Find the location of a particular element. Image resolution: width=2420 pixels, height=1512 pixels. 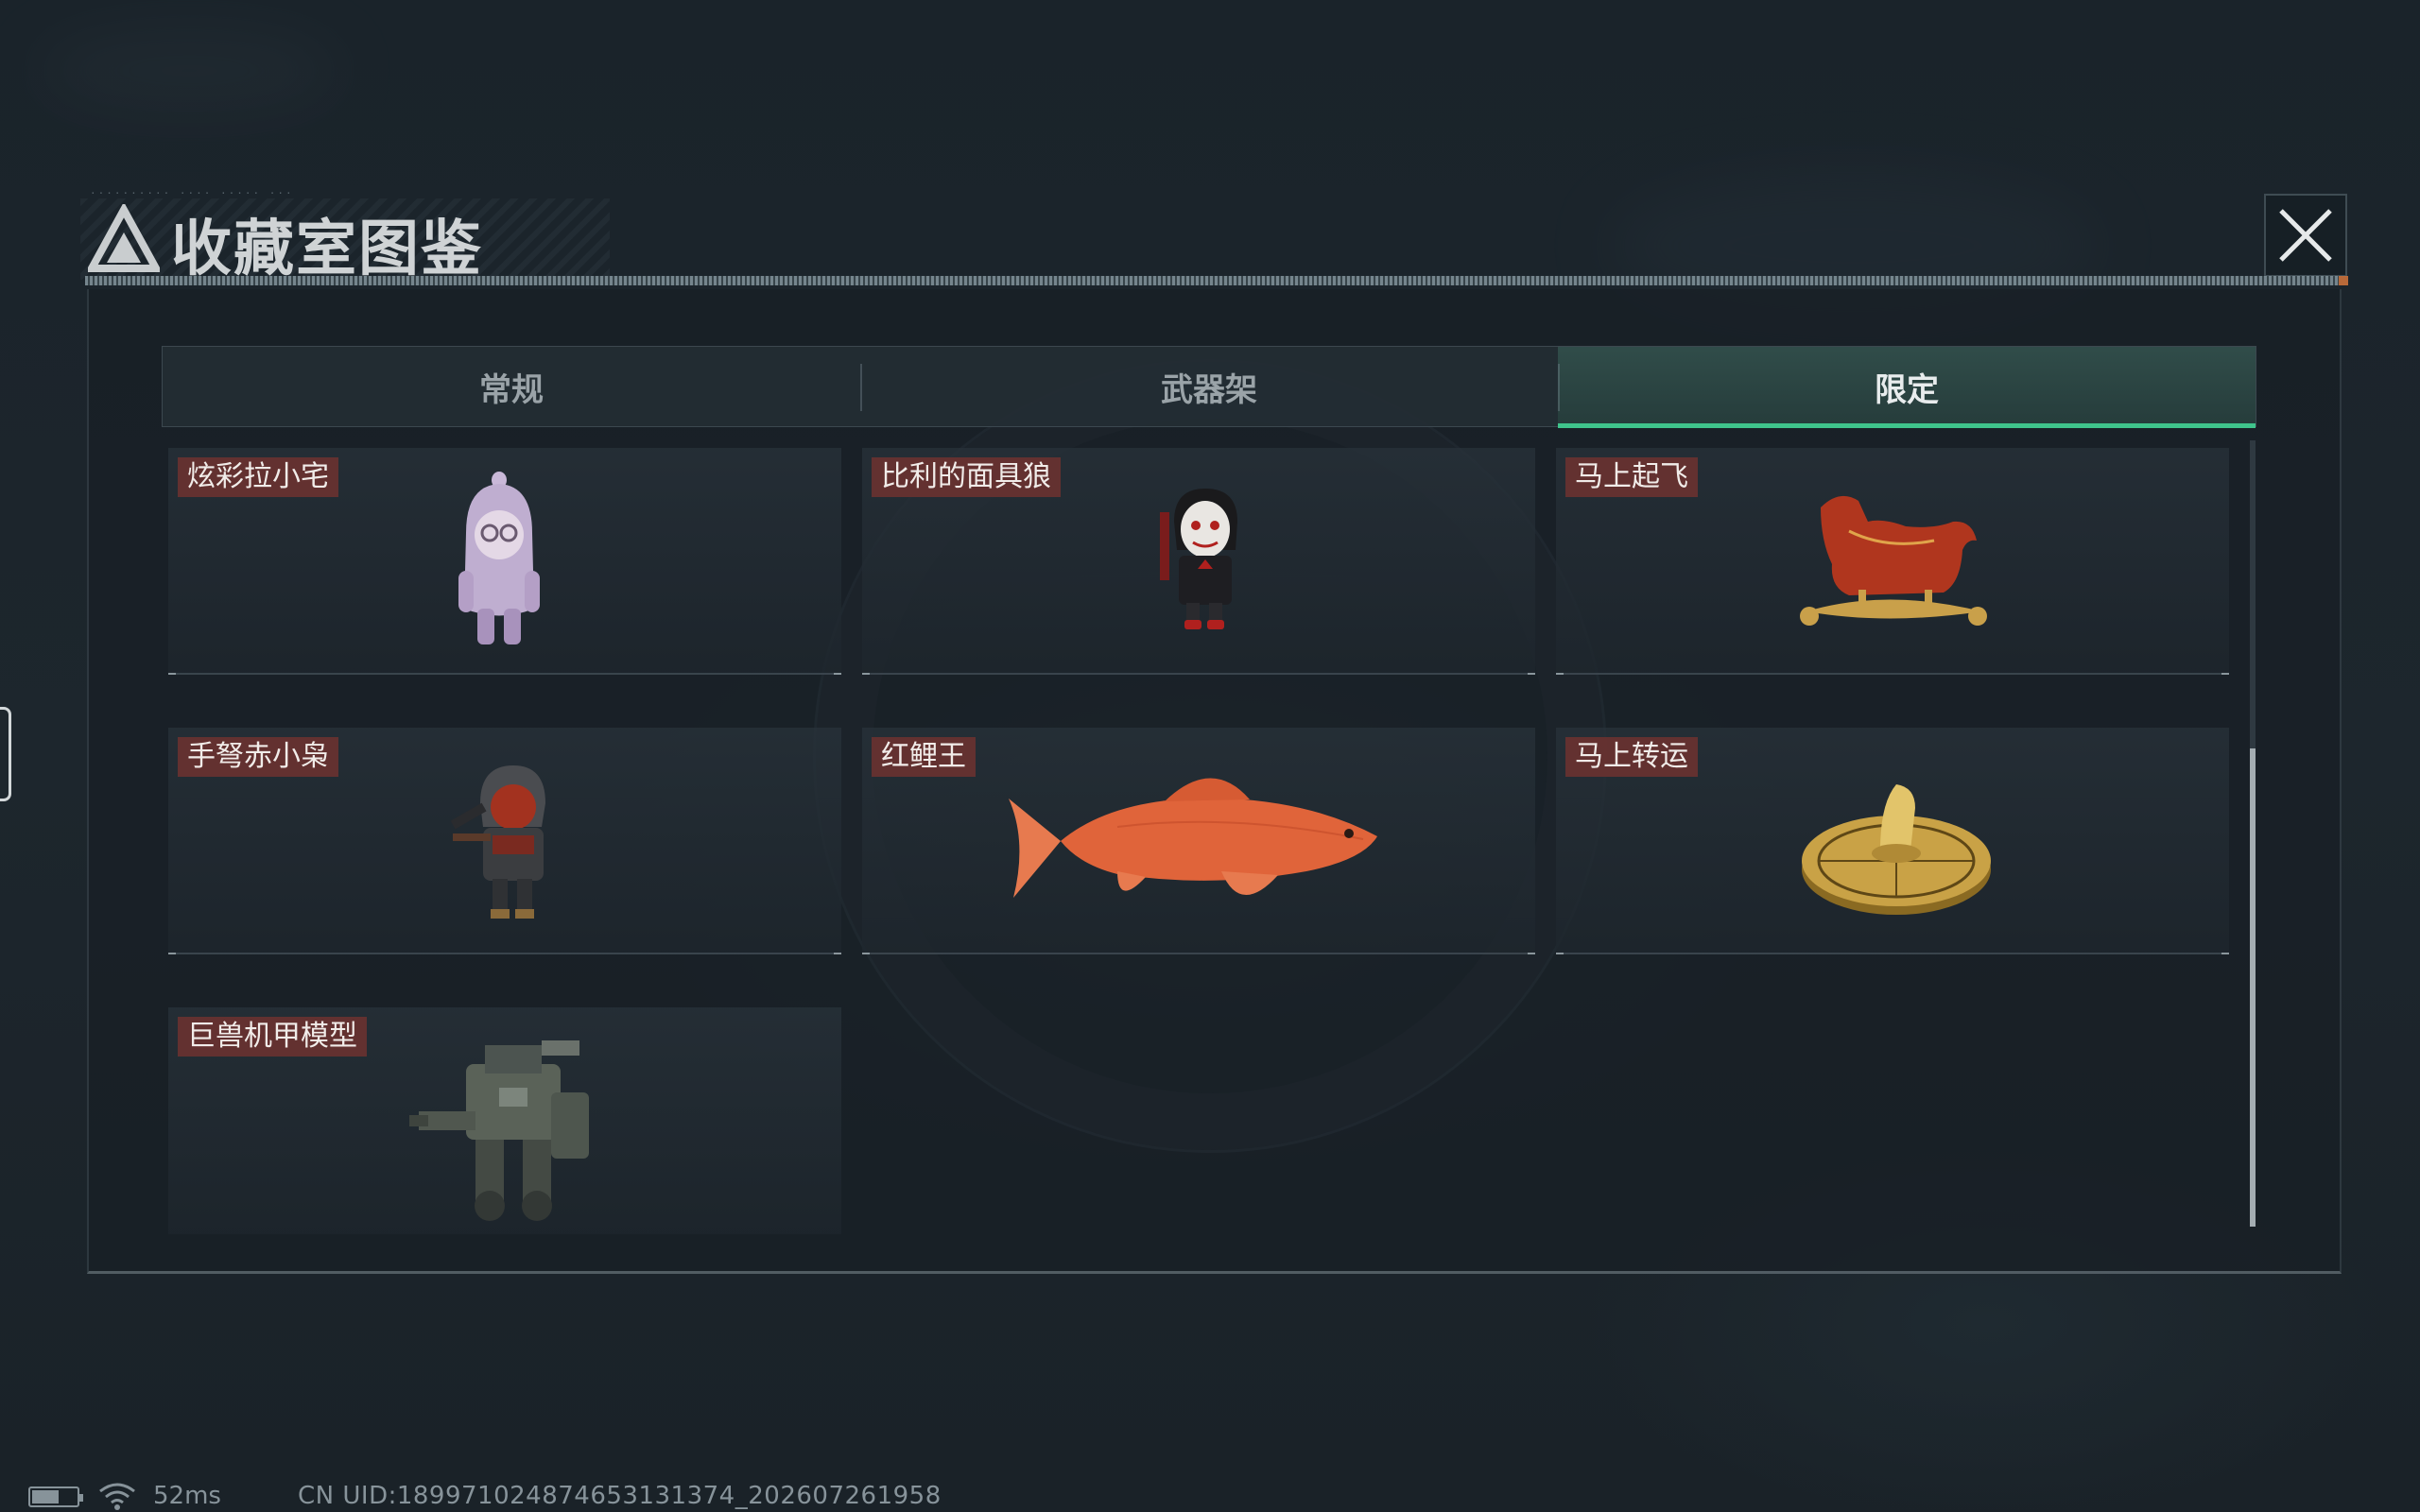

collection-item: 炫彩拉小宅 is located at coordinates (504, 561).